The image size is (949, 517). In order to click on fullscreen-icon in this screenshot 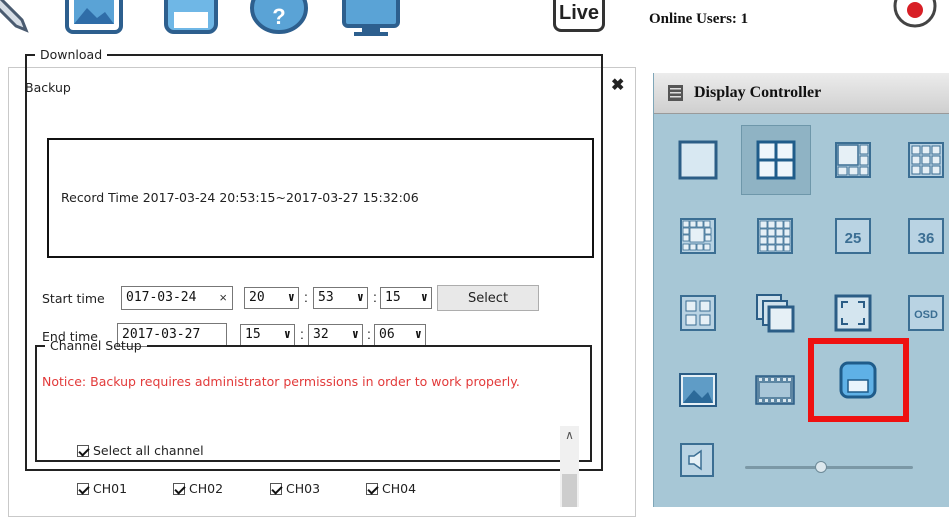, I will do `click(853, 313)`.